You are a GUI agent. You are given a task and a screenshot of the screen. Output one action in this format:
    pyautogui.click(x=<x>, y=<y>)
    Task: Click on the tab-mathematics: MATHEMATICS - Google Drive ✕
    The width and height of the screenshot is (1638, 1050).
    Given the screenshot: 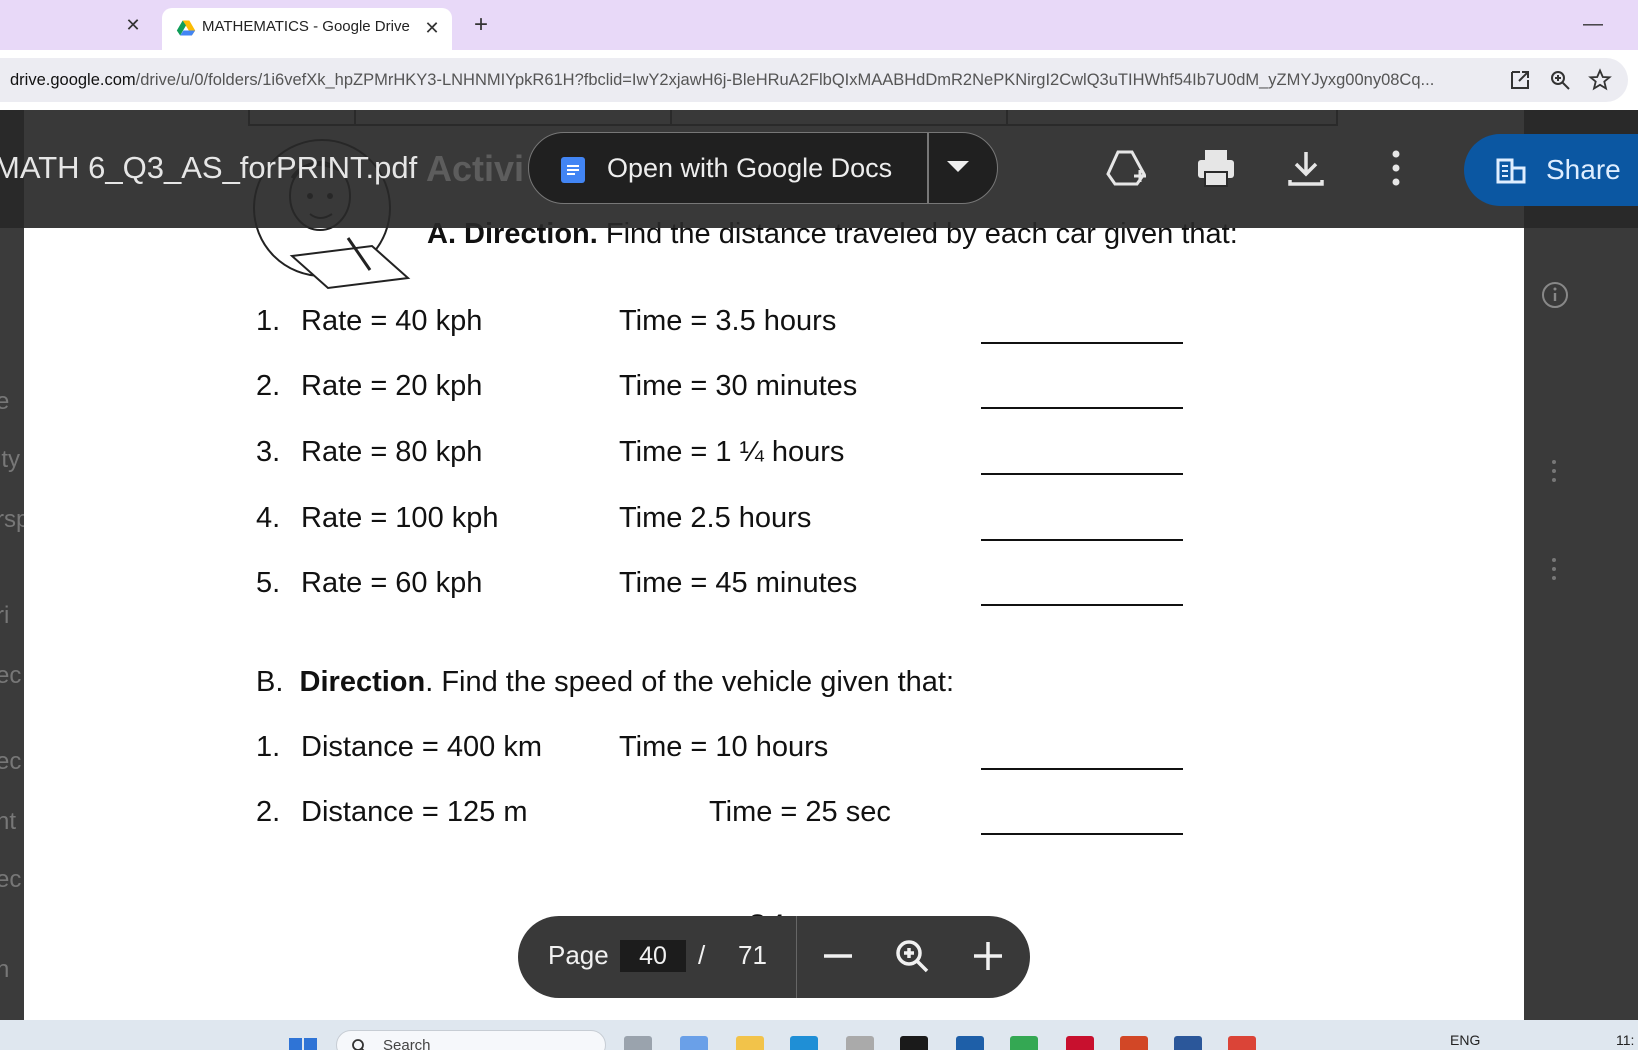 What is the action you would take?
    pyautogui.click(x=307, y=29)
    